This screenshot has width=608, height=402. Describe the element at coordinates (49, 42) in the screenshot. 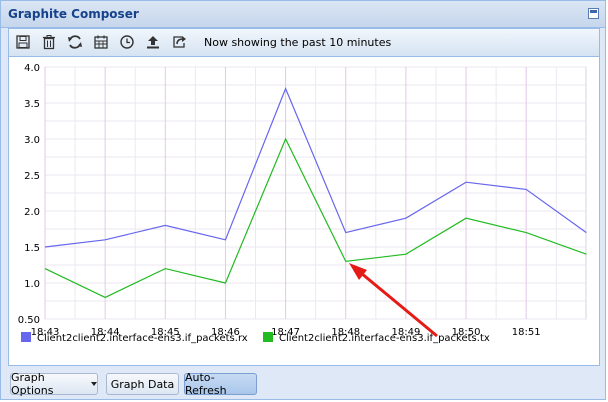

I see `trash-icon` at that location.